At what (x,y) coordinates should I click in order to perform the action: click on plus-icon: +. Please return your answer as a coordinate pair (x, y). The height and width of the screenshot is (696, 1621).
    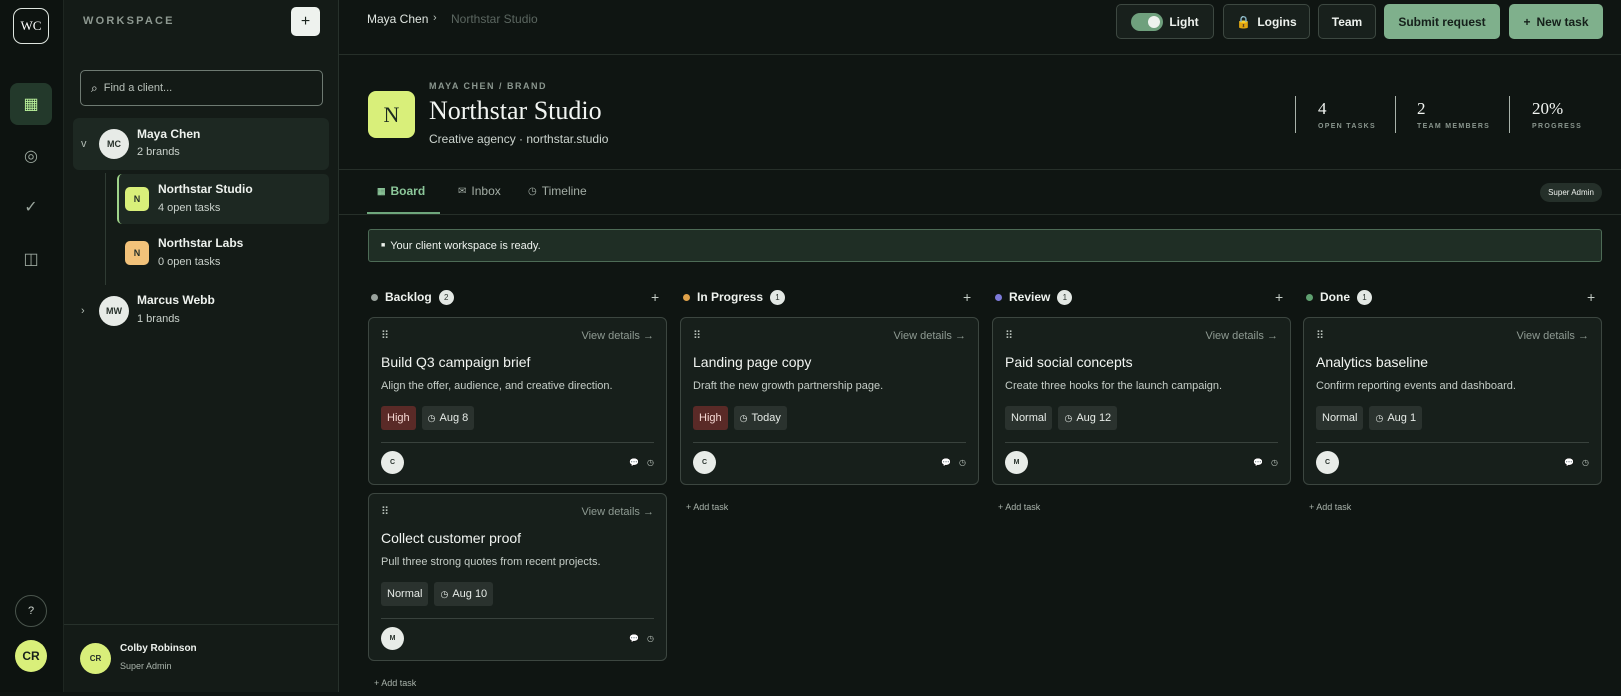
    Looking at the image, I should click on (1527, 21).